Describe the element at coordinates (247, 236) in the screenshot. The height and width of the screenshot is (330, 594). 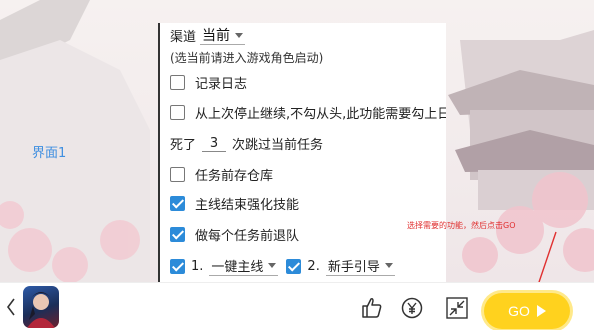
I see `option-label: 做每个任务前退队` at that location.